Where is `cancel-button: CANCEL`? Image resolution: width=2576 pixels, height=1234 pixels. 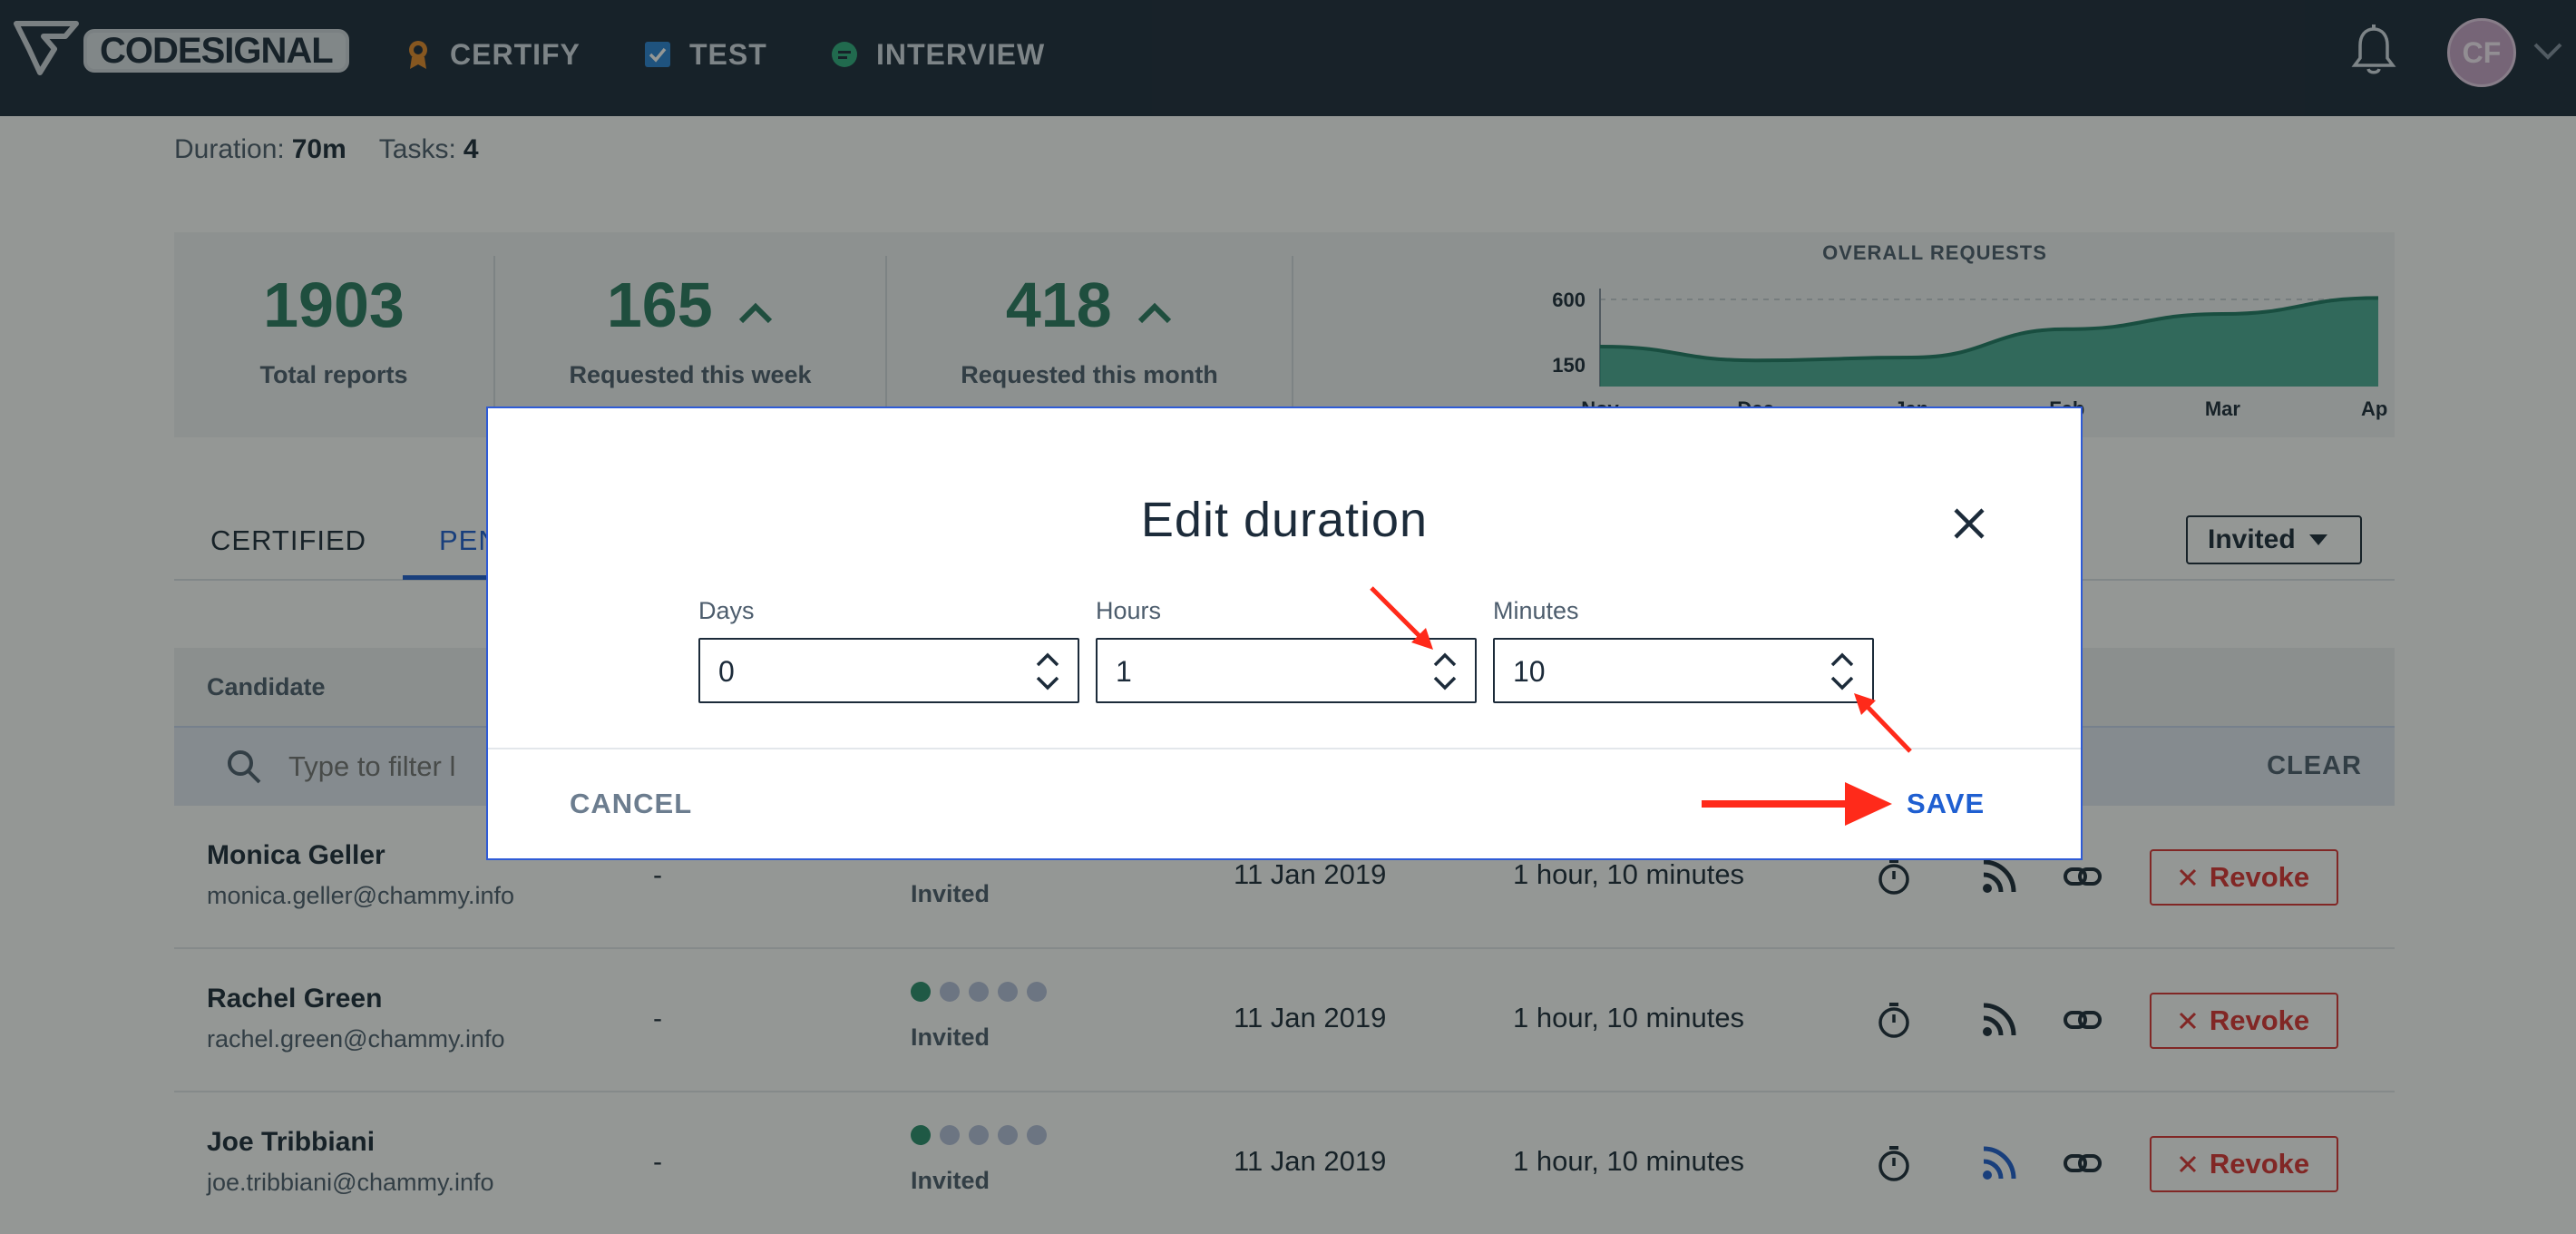 cancel-button: CANCEL is located at coordinates (631, 804).